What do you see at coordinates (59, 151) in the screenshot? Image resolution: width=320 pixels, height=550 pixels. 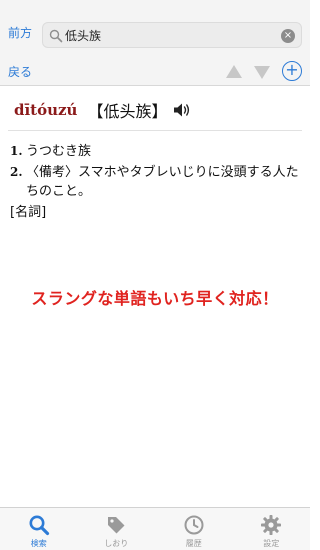 I see `definition-text: うつむき族` at bounding box center [59, 151].